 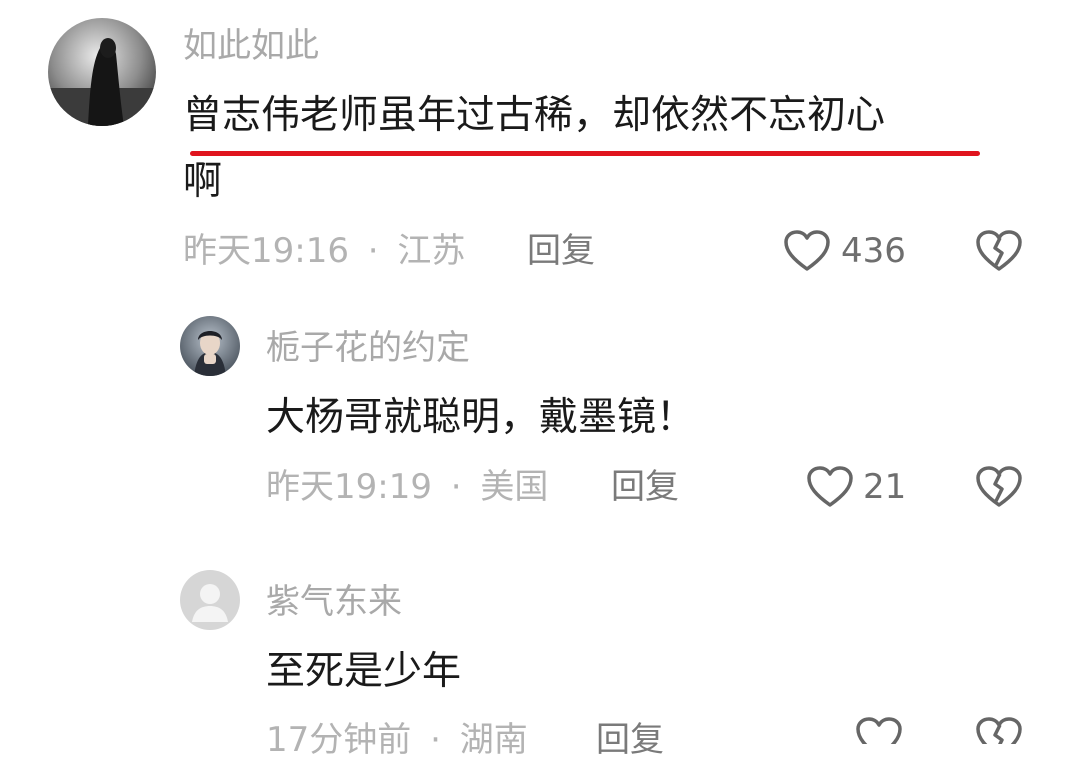 What do you see at coordinates (493, 740) in the screenshot?
I see `reply-location: 湖南` at bounding box center [493, 740].